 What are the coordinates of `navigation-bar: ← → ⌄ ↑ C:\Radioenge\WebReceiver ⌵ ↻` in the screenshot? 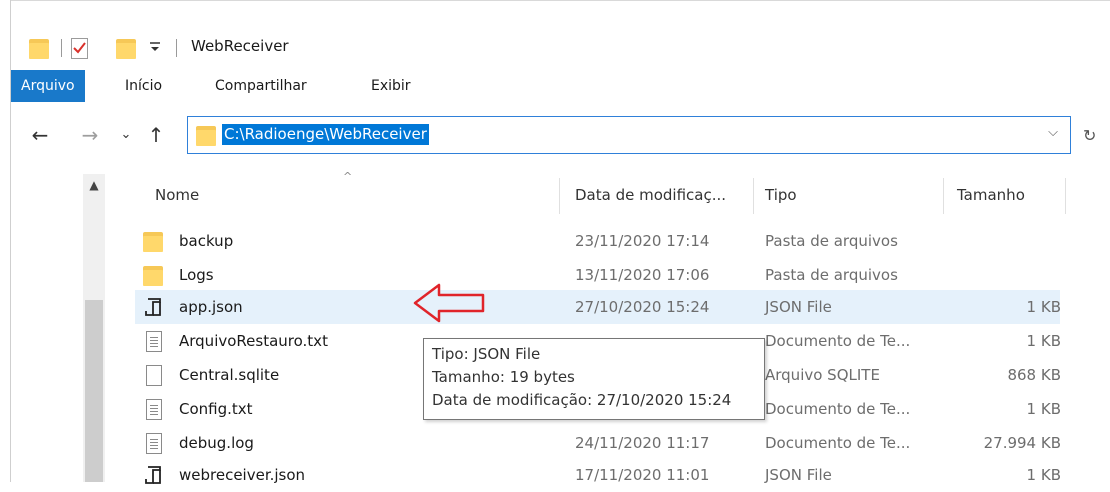 It's located at (560, 136).